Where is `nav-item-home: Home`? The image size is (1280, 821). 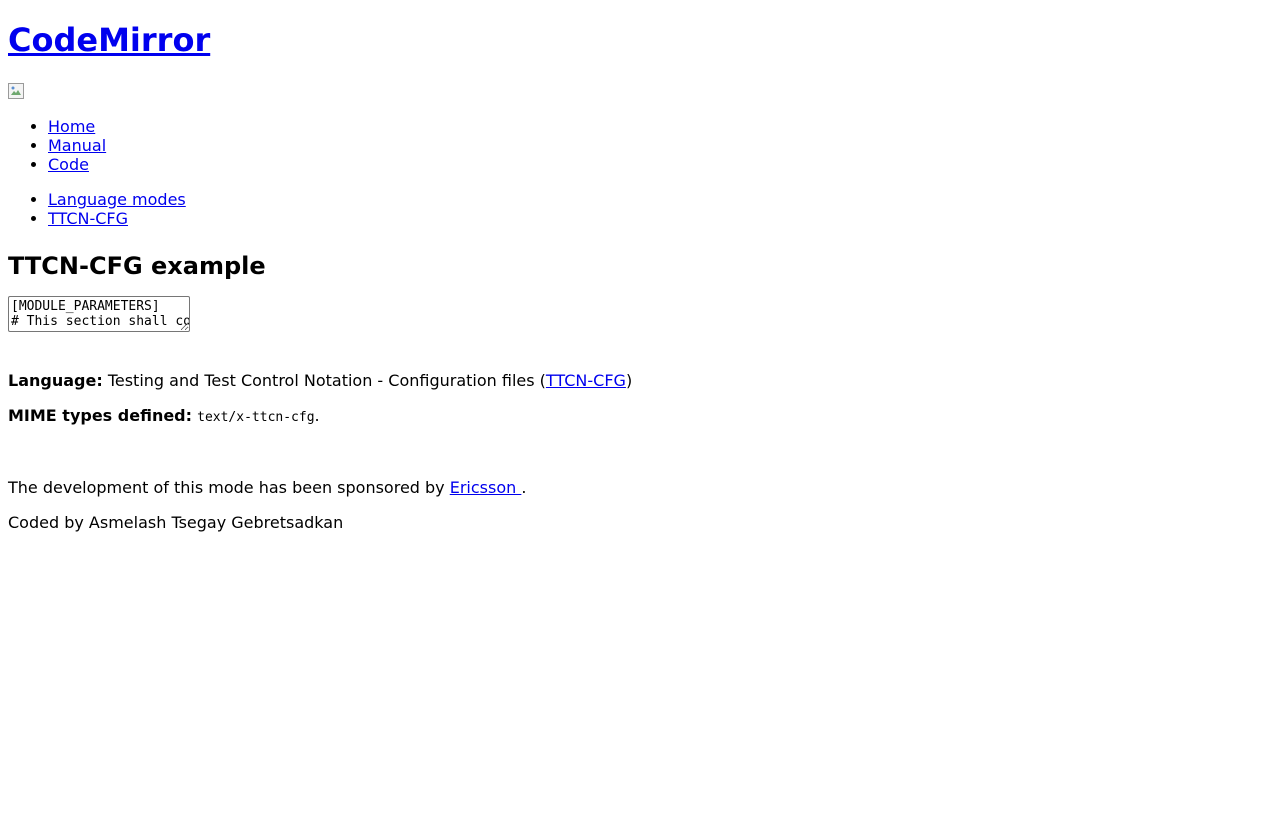 nav-item-home: Home is located at coordinates (660, 126).